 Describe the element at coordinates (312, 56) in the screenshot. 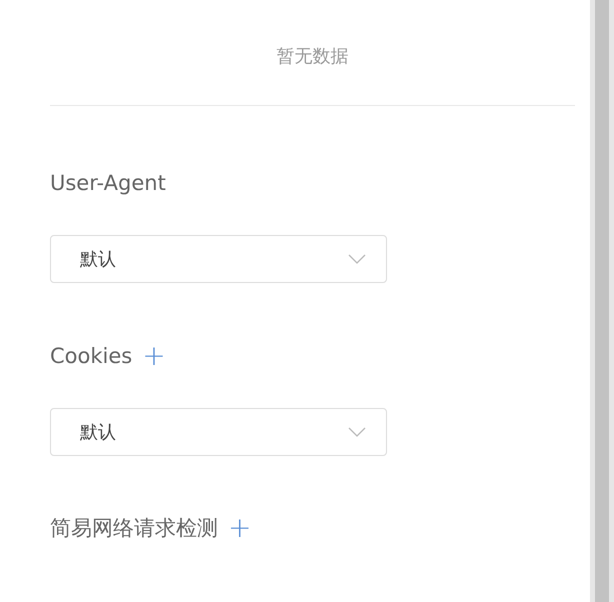

I see `empty-text: 暂无数据` at that location.